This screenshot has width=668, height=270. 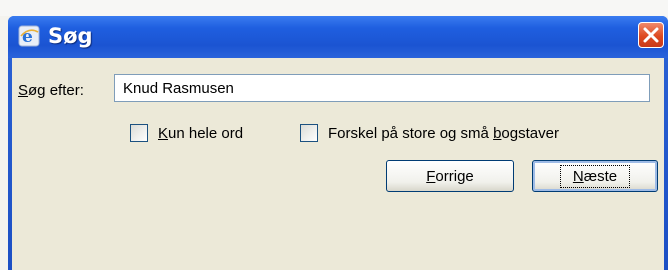 What do you see at coordinates (201, 133) in the screenshot?
I see `whole-word-label: Kun hele ord` at bounding box center [201, 133].